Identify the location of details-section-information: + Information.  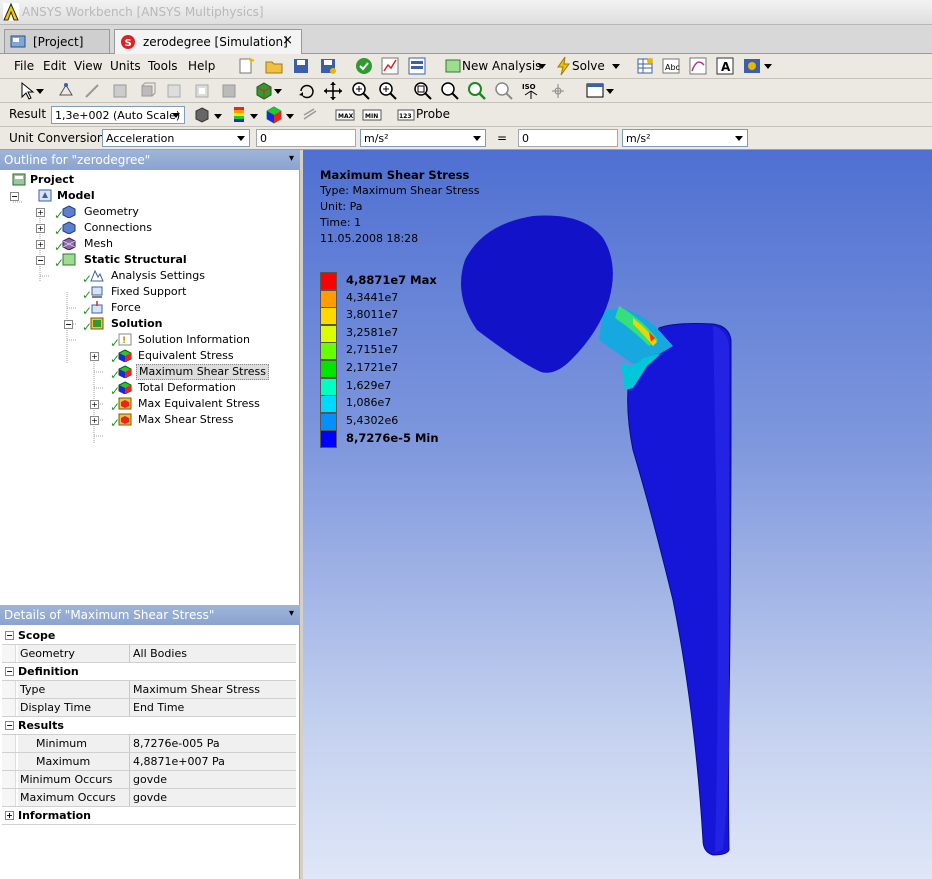
(149, 816).